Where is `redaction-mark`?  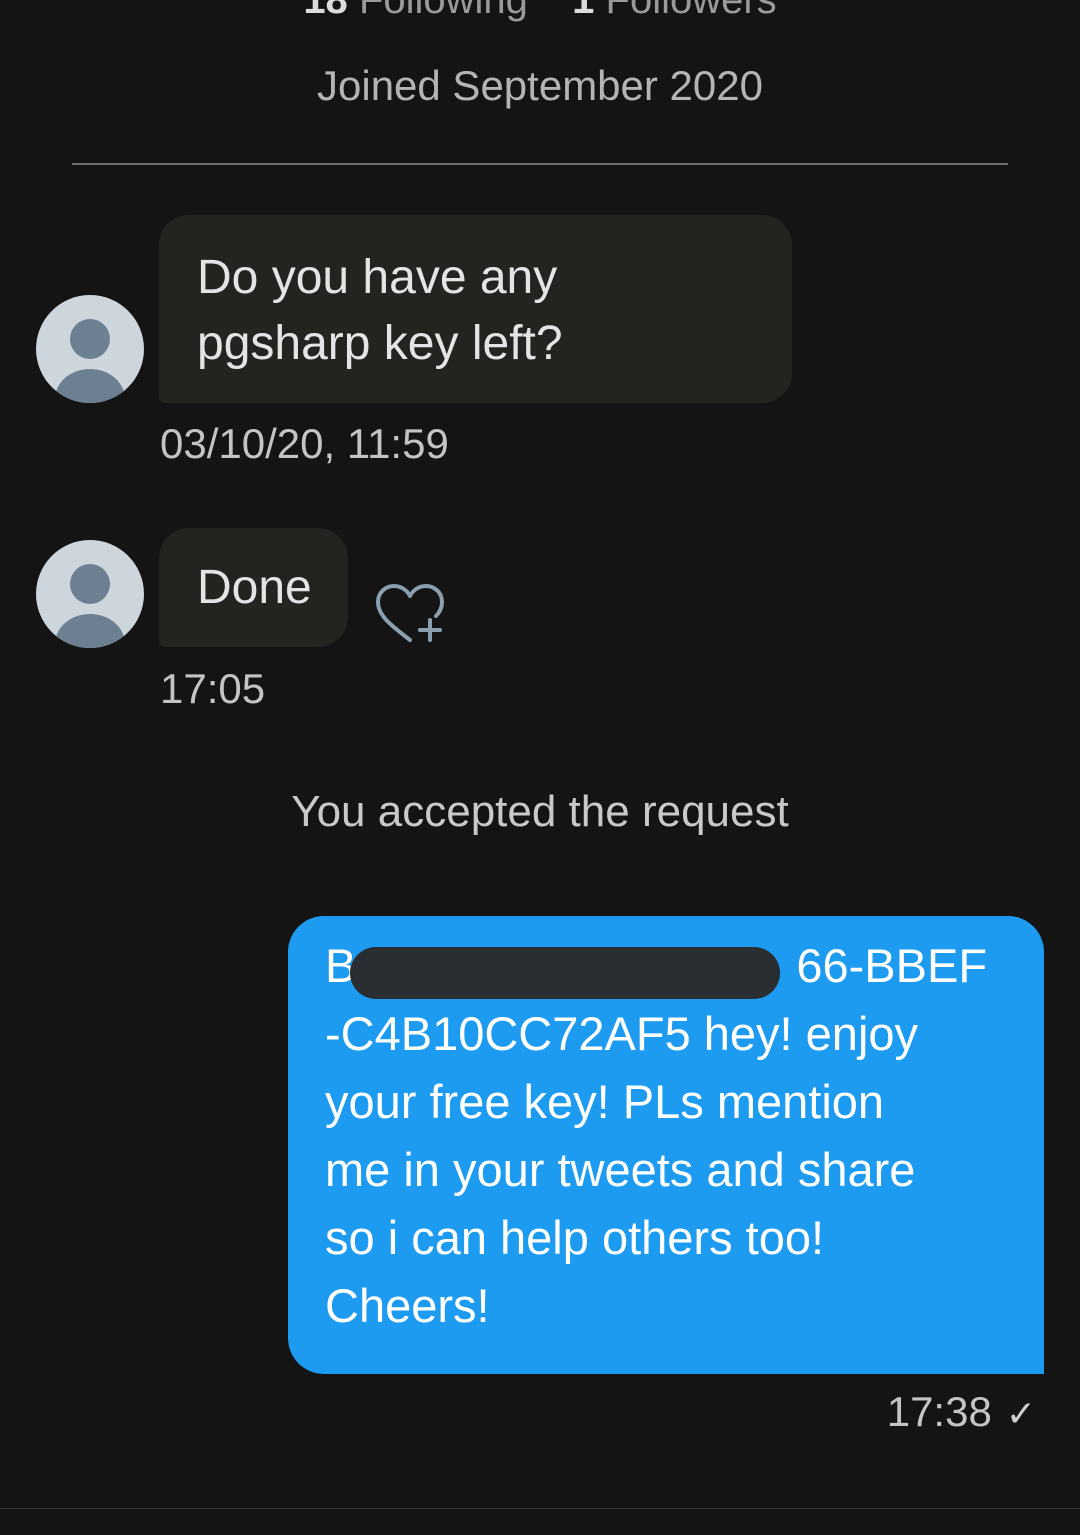
redaction-mark is located at coordinates (565, 973).